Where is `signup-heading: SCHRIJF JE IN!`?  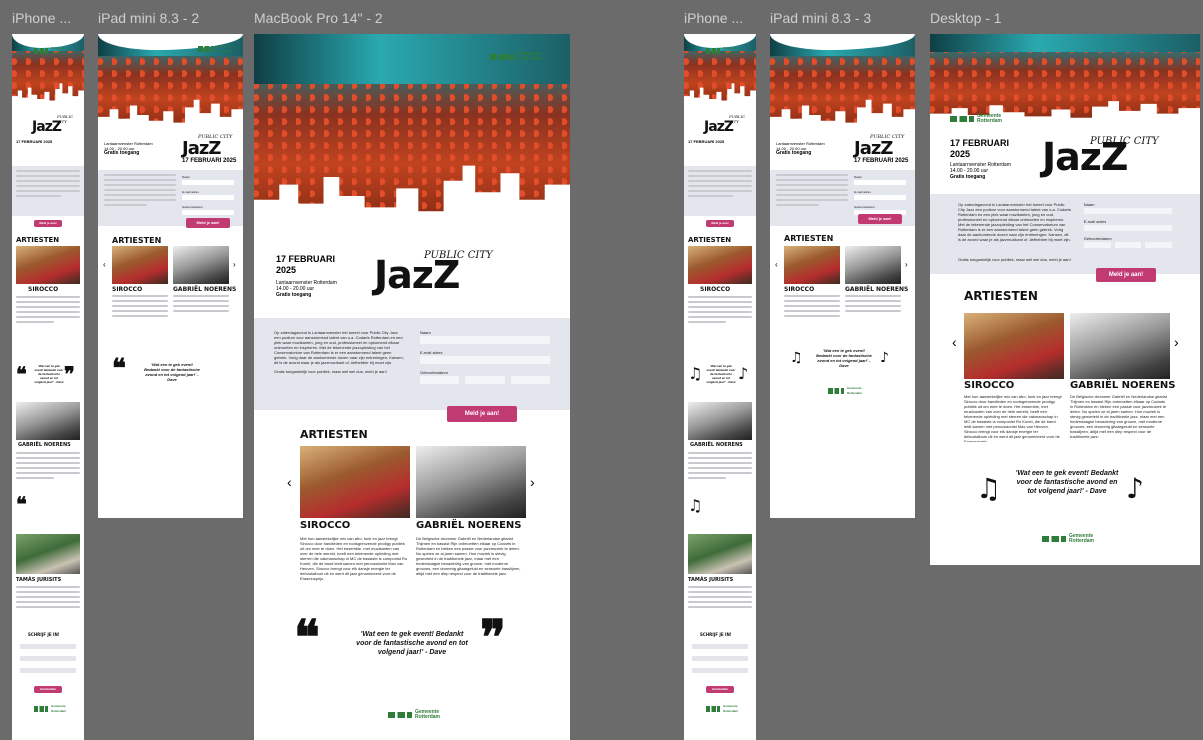
signup-heading: SCHRIJF JE IN! is located at coordinates (44, 634).